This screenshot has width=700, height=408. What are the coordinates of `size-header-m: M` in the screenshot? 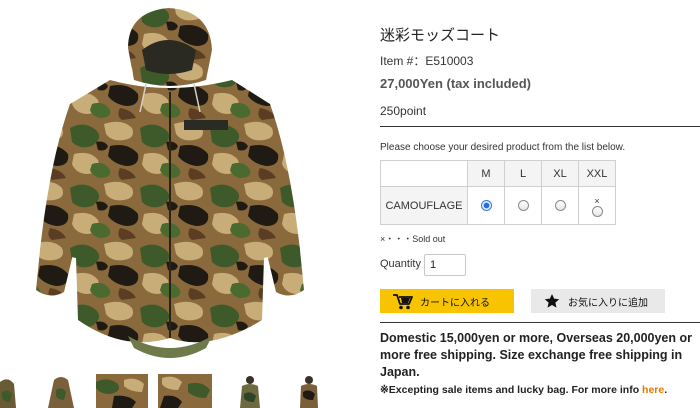 It's located at (486, 173).